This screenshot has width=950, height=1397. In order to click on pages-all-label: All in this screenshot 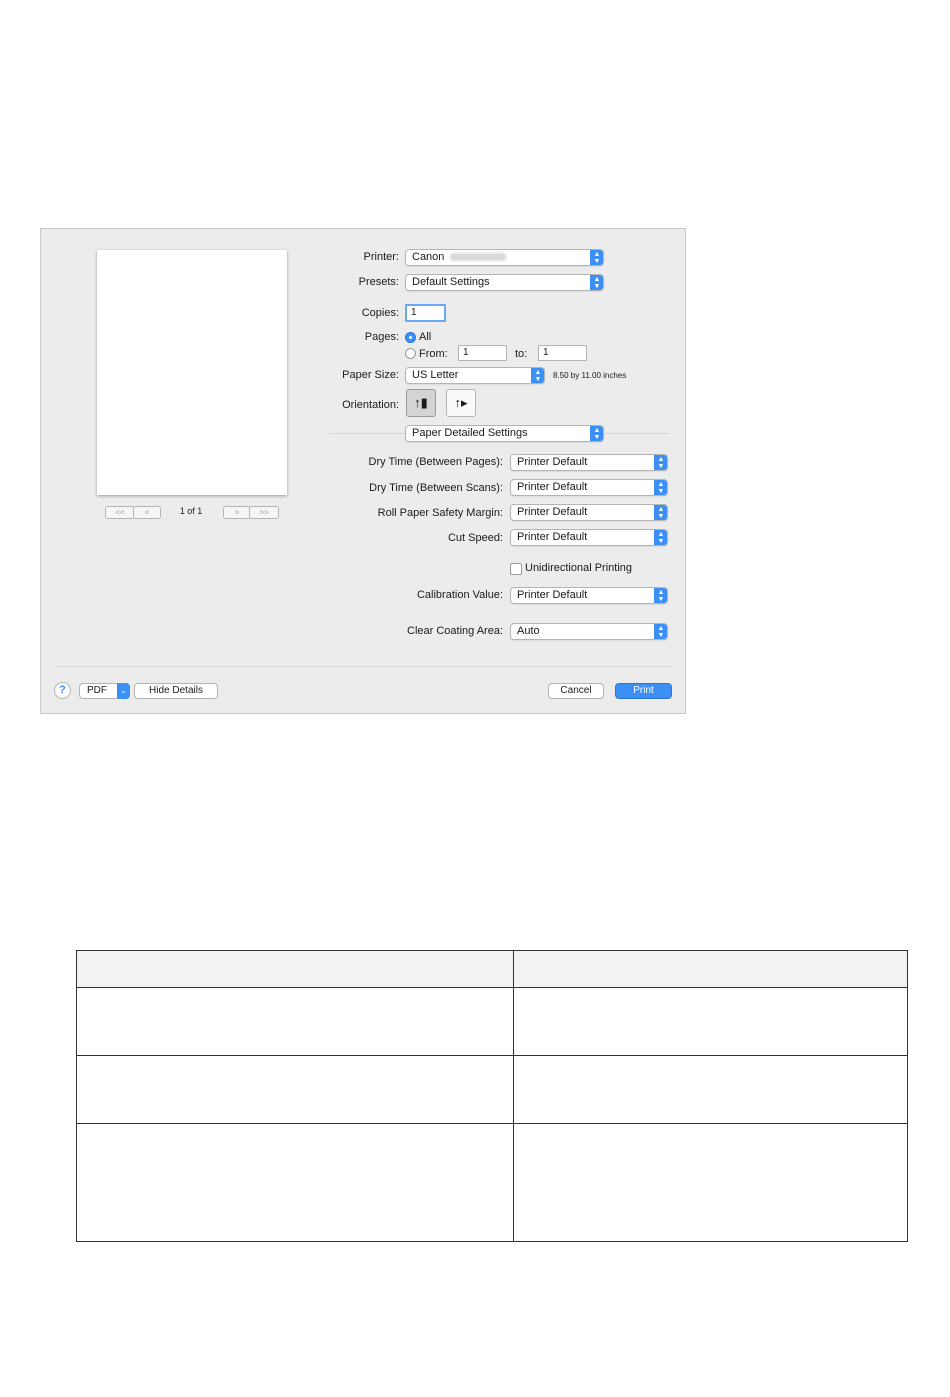, I will do `click(425, 337)`.